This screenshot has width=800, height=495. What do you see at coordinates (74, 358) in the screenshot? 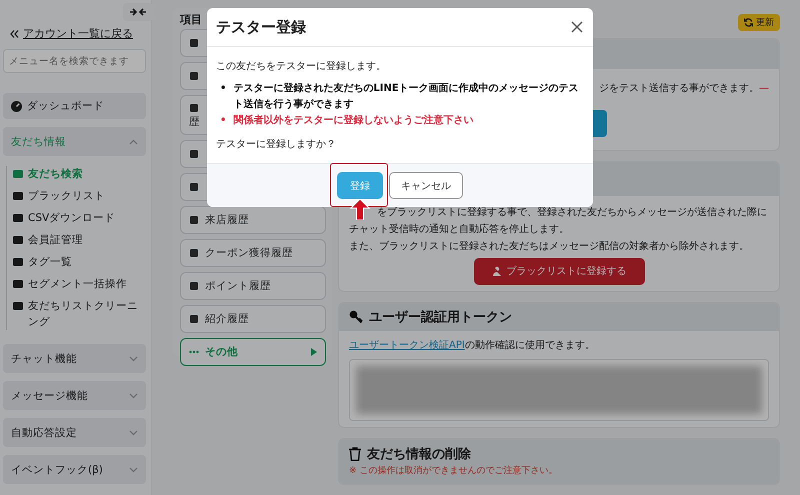
I see `sidebar-group: チャット機能` at bounding box center [74, 358].